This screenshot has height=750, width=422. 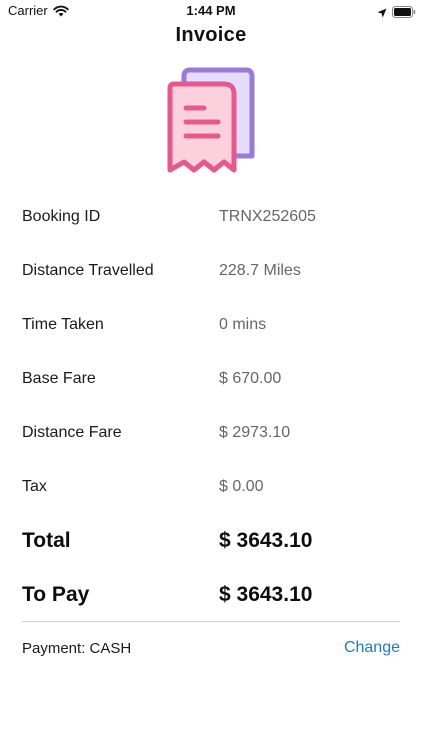 I want to click on location-arrow-icon, so click(x=382, y=14).